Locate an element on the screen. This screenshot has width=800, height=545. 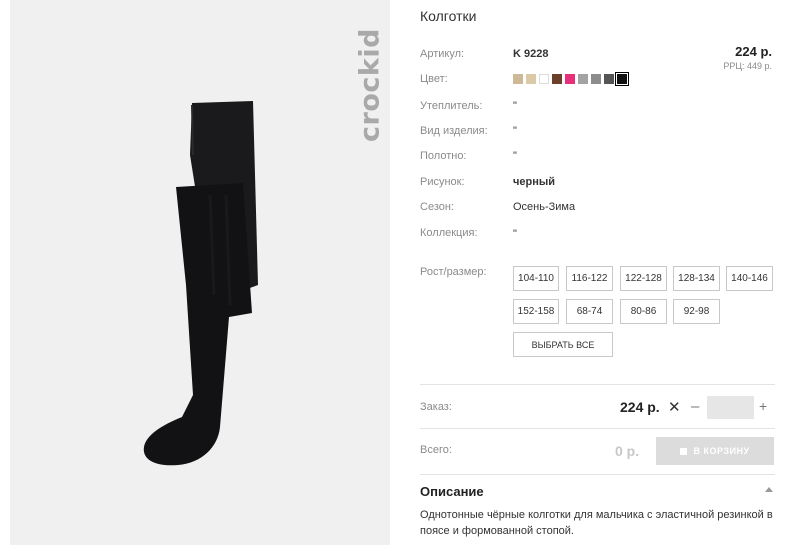
size-option: 80-86 is located at coordinates (643, 311).